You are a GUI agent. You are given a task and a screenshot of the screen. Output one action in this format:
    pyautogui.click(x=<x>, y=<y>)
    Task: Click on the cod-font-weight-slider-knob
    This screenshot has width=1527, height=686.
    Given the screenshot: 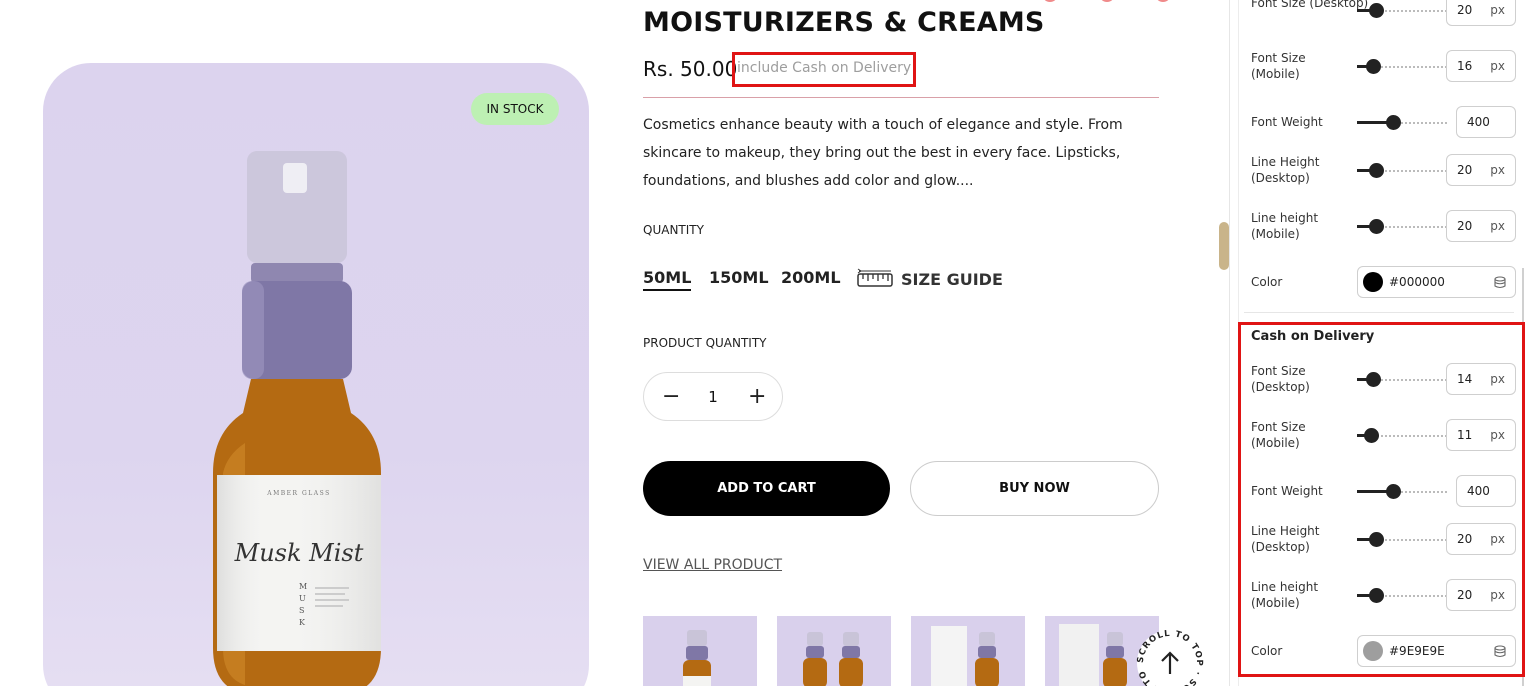 What is the action you would take?
    pyautogui.click(x=1393, y=491)
    